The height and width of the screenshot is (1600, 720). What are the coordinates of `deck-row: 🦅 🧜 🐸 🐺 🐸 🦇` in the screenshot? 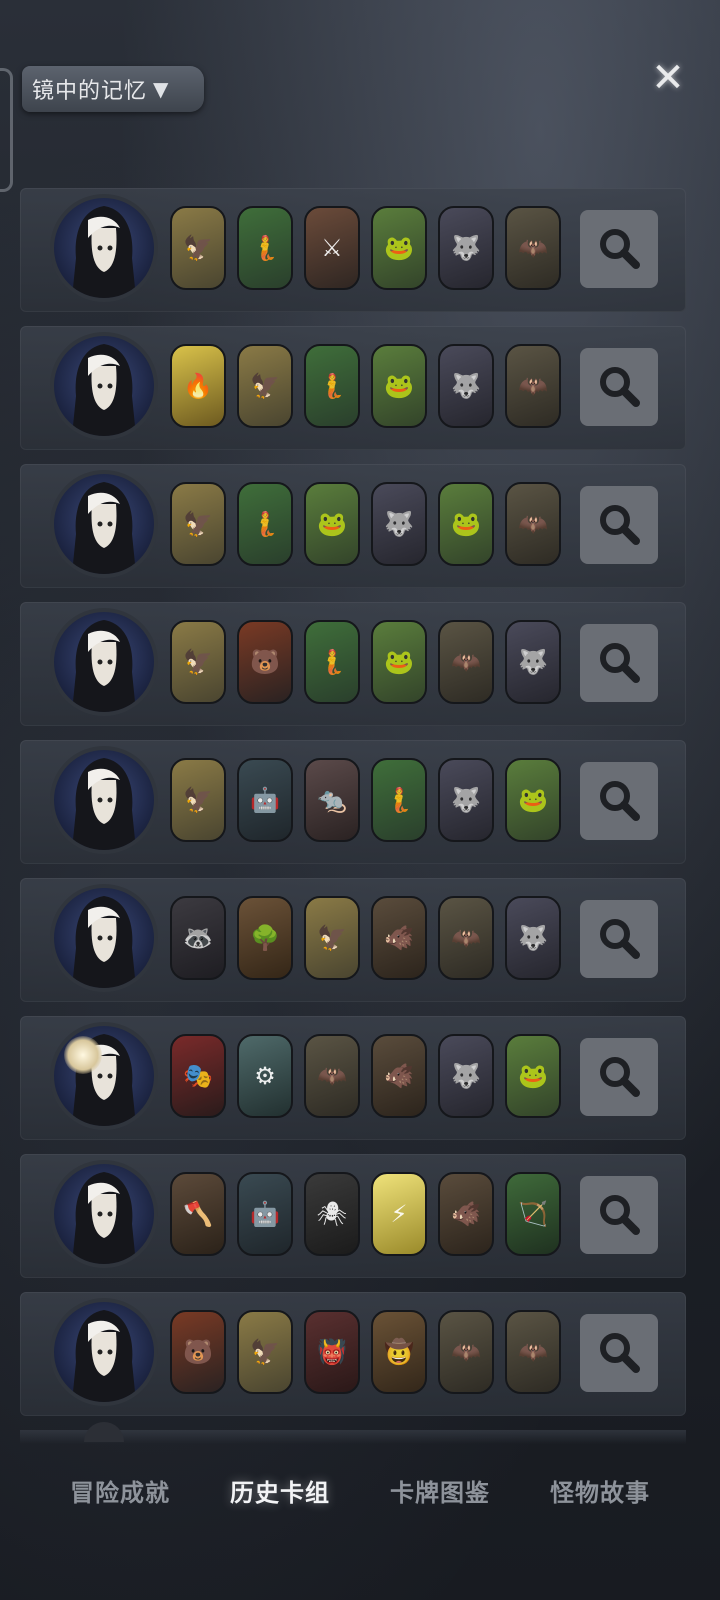 It's located at (353, 526).